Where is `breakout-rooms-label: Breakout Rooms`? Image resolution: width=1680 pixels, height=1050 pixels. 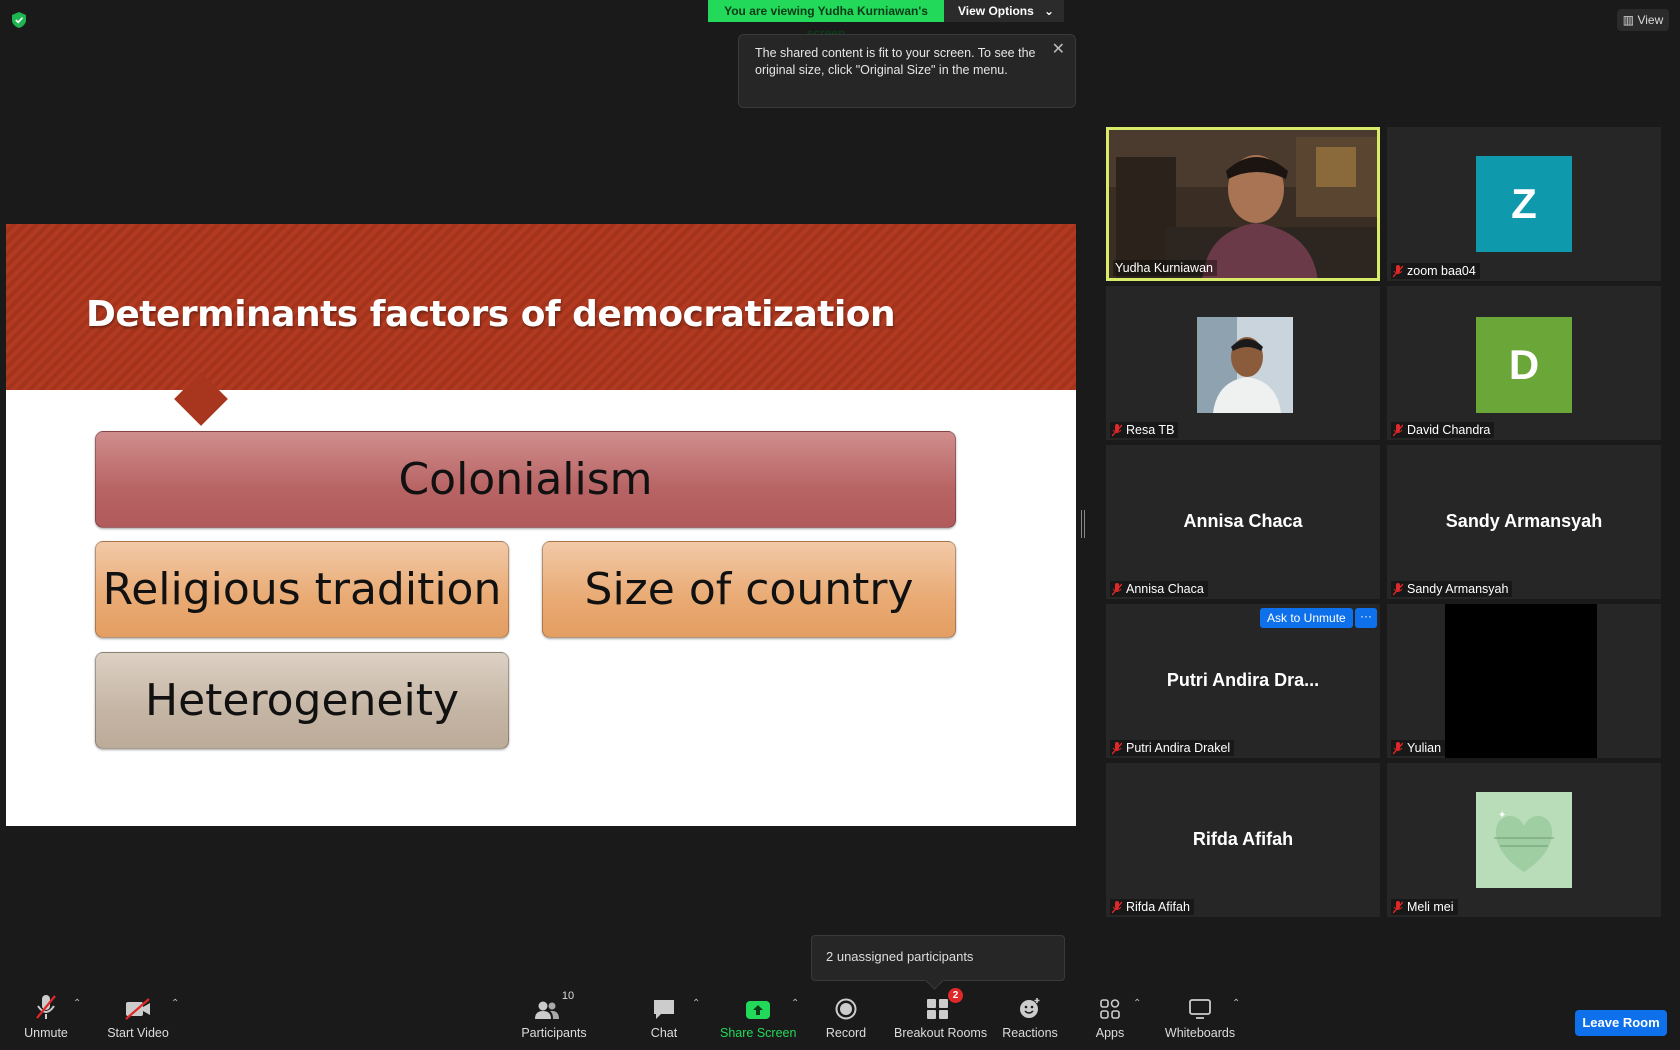
breakout-rooms-label: Breakout Rooms is located at coordinates (941, 1033).